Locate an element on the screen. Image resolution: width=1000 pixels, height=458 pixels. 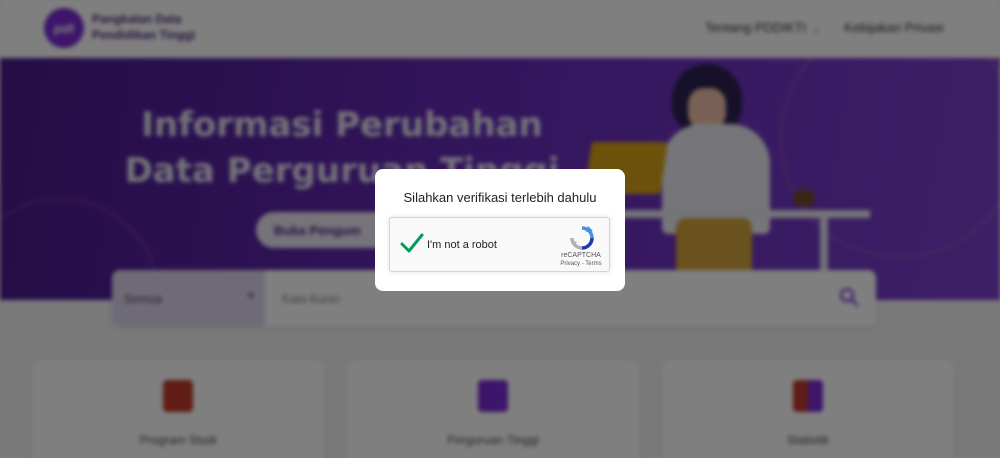
recaptcha-label: I'm not a robot is located at coordinates (462, 245).